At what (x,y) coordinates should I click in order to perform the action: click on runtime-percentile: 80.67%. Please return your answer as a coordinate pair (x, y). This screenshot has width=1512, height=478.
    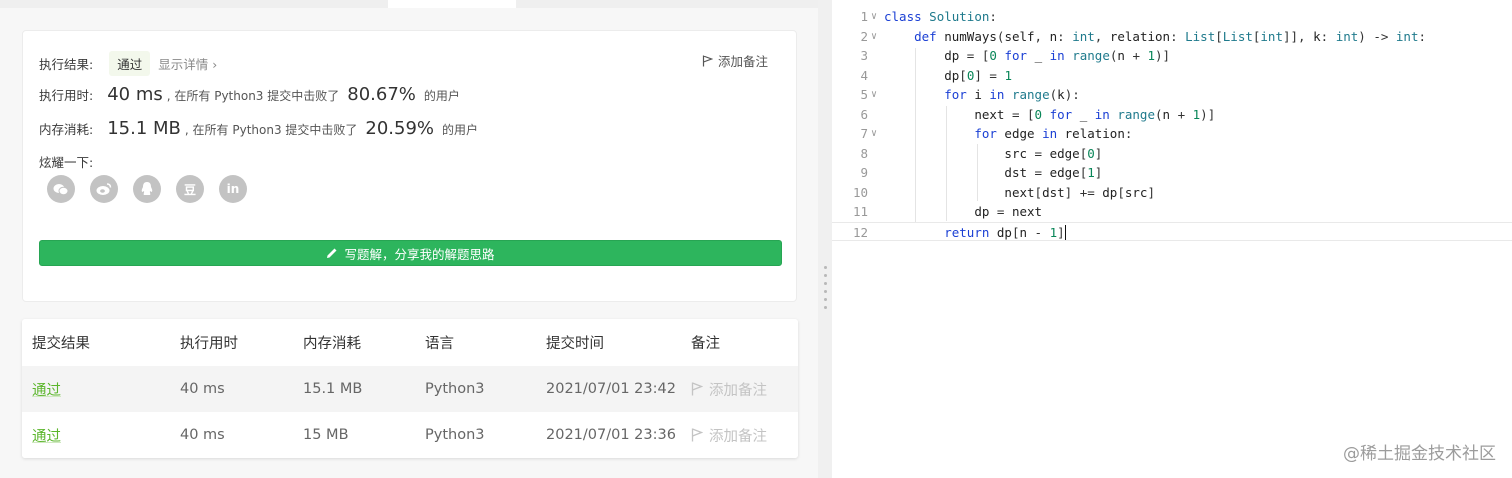
    Looking at the image, I should click on (381, 94).